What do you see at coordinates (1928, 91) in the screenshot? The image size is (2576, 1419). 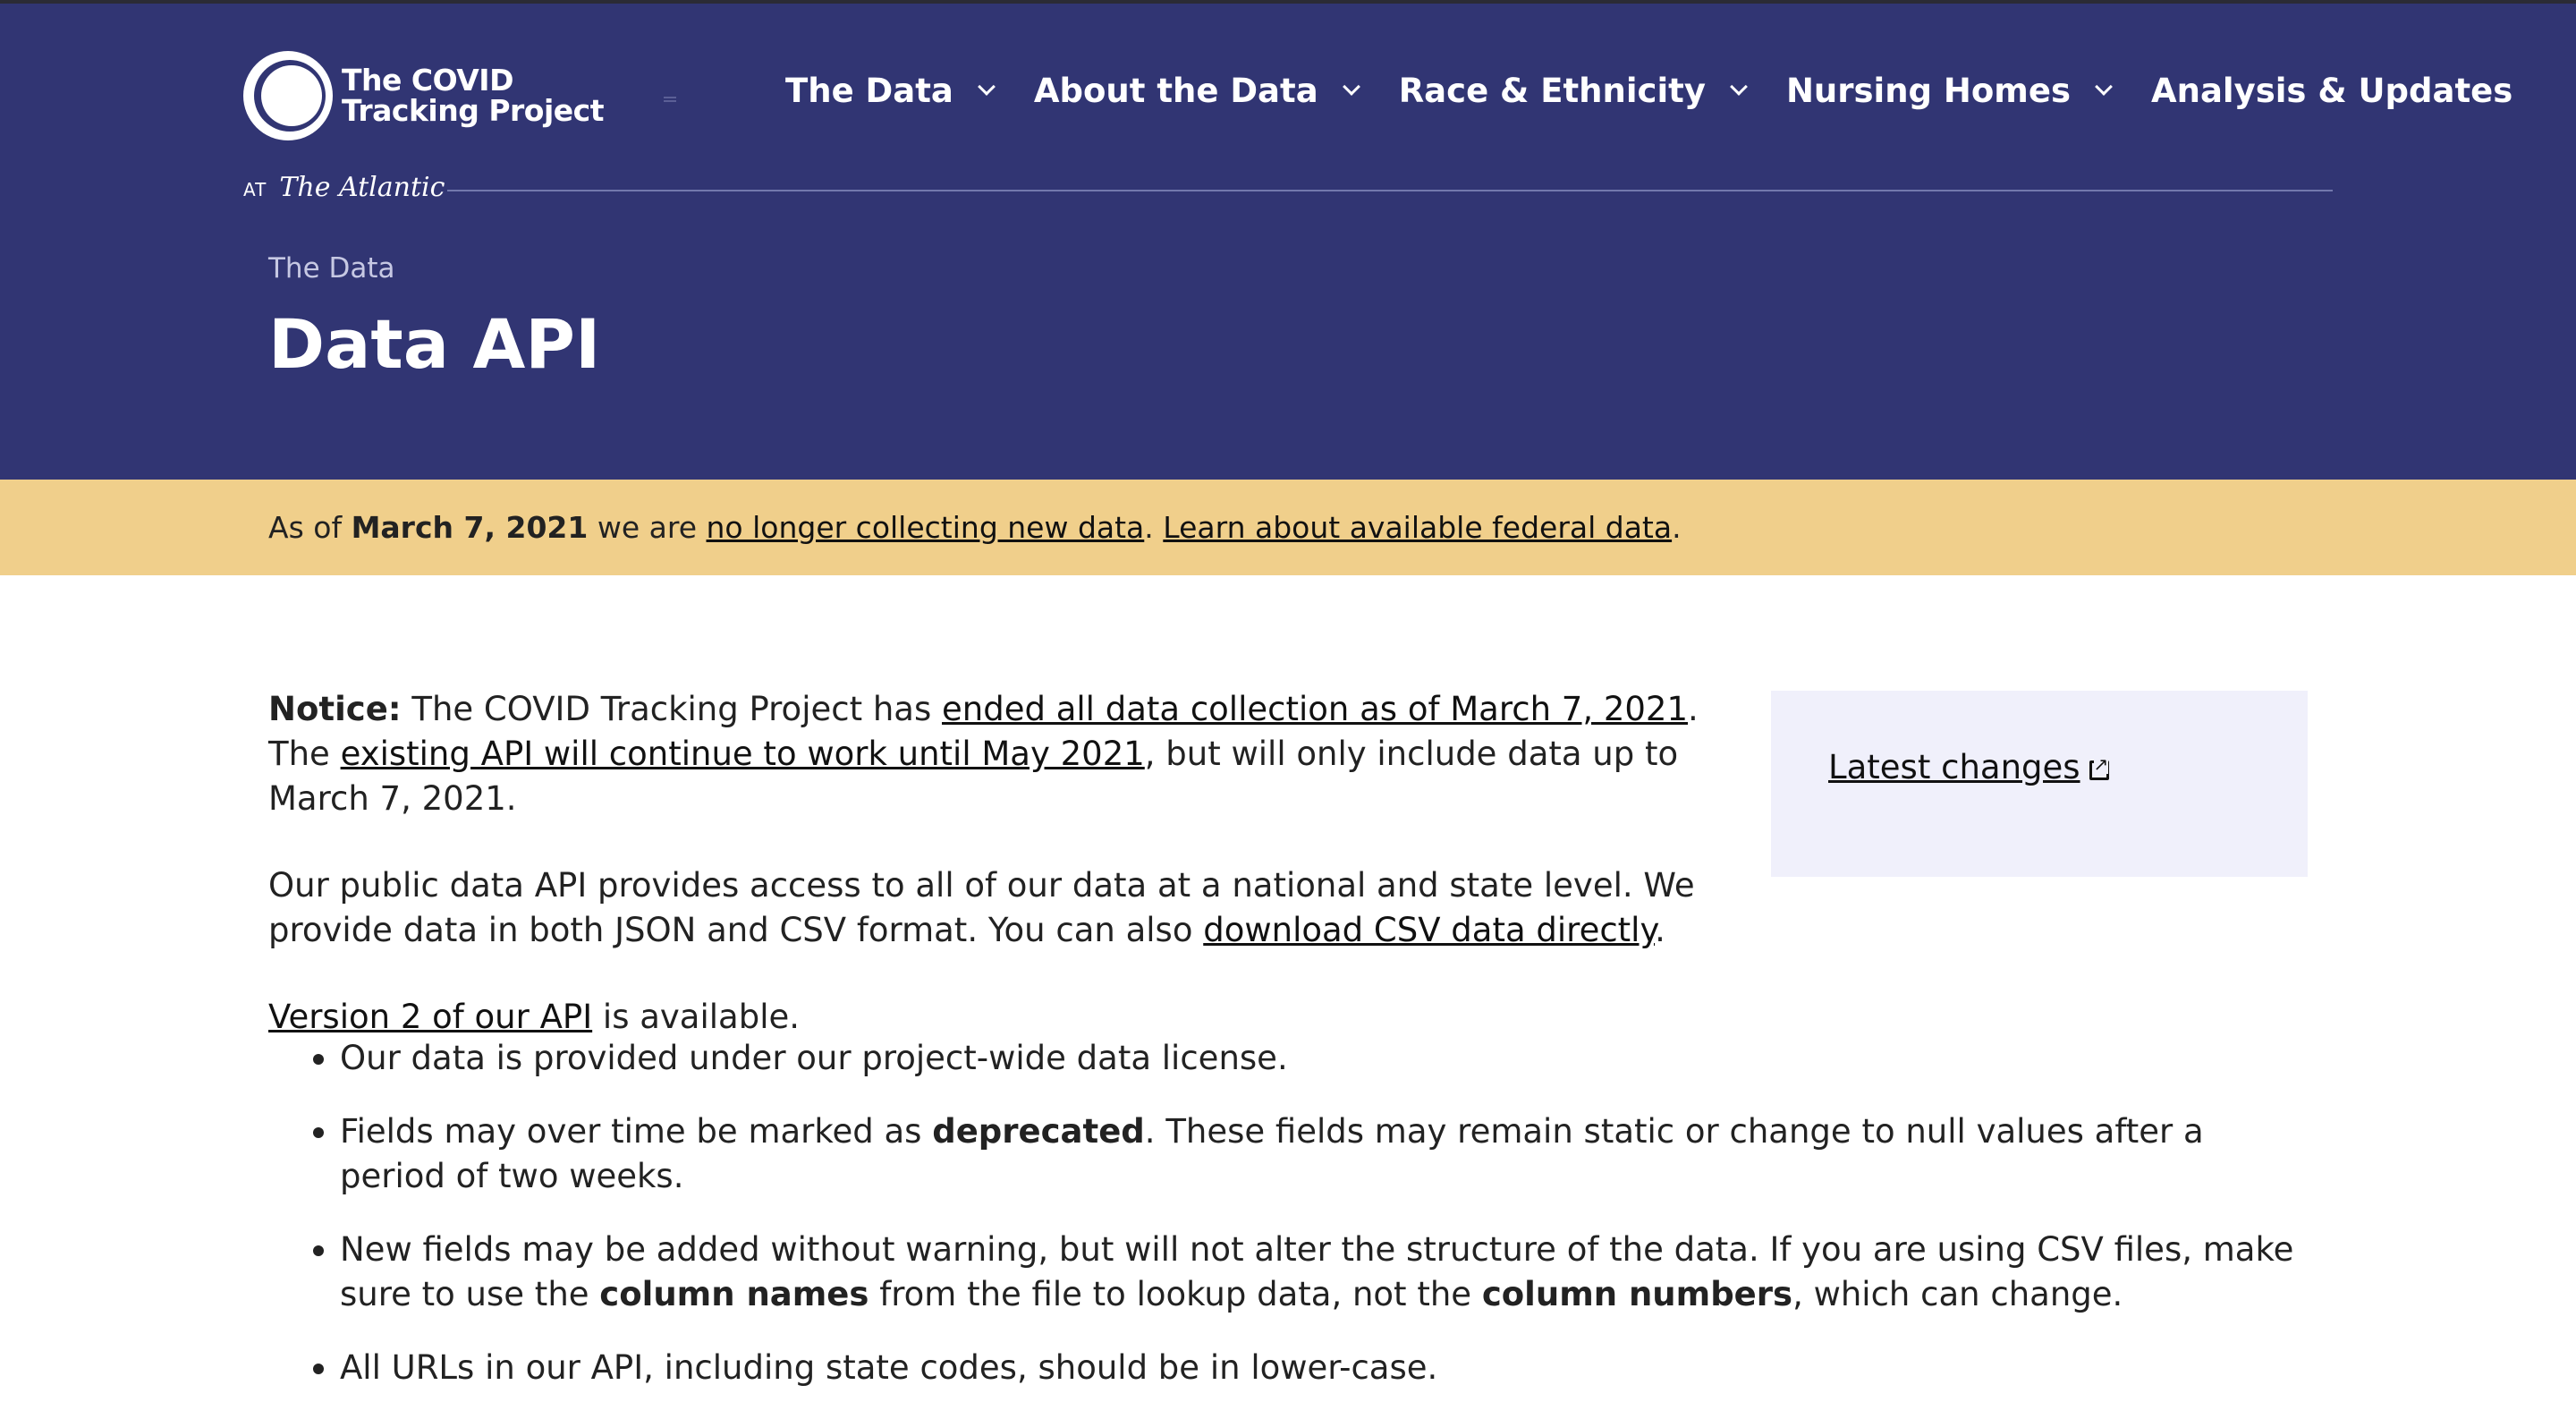 I see `nav-label: Nursing Homes` at bounding box center [1928, 91].